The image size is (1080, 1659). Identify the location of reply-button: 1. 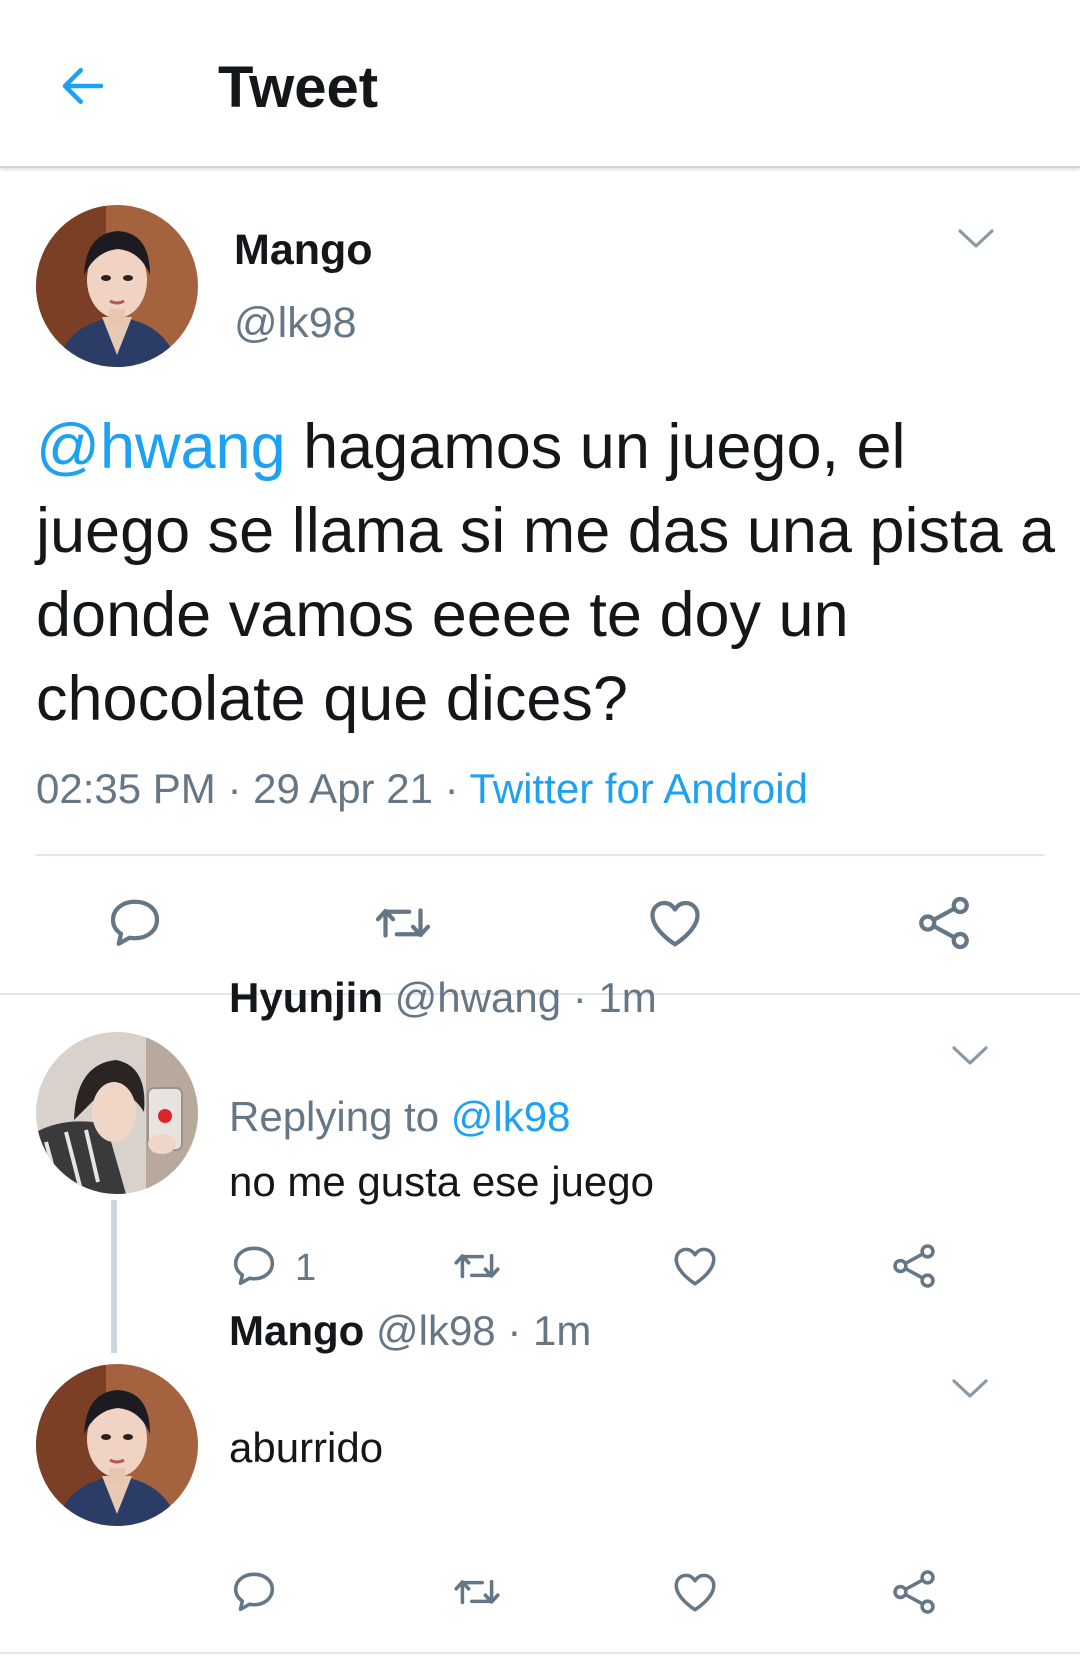
(272, 1268).